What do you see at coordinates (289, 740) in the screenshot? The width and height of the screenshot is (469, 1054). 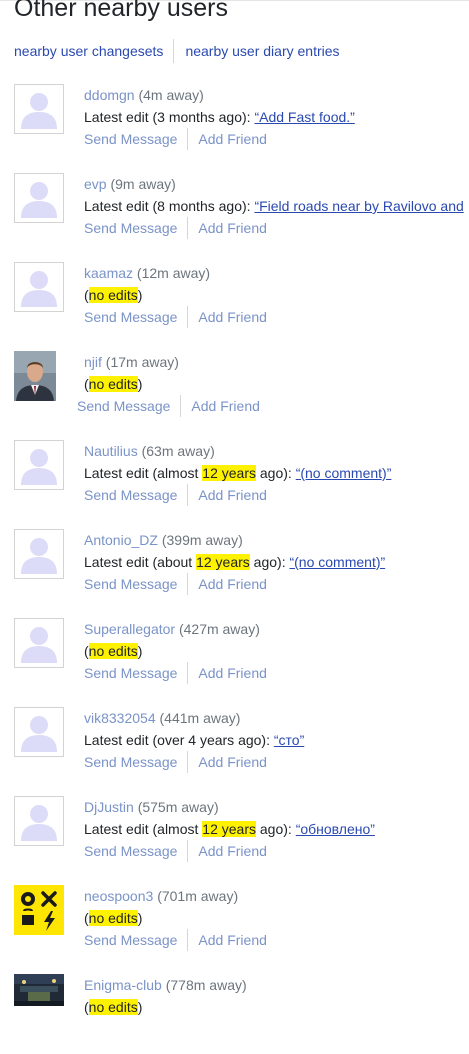 I see `edit-comment-link: “сто”` at bounding box center [289, 740].